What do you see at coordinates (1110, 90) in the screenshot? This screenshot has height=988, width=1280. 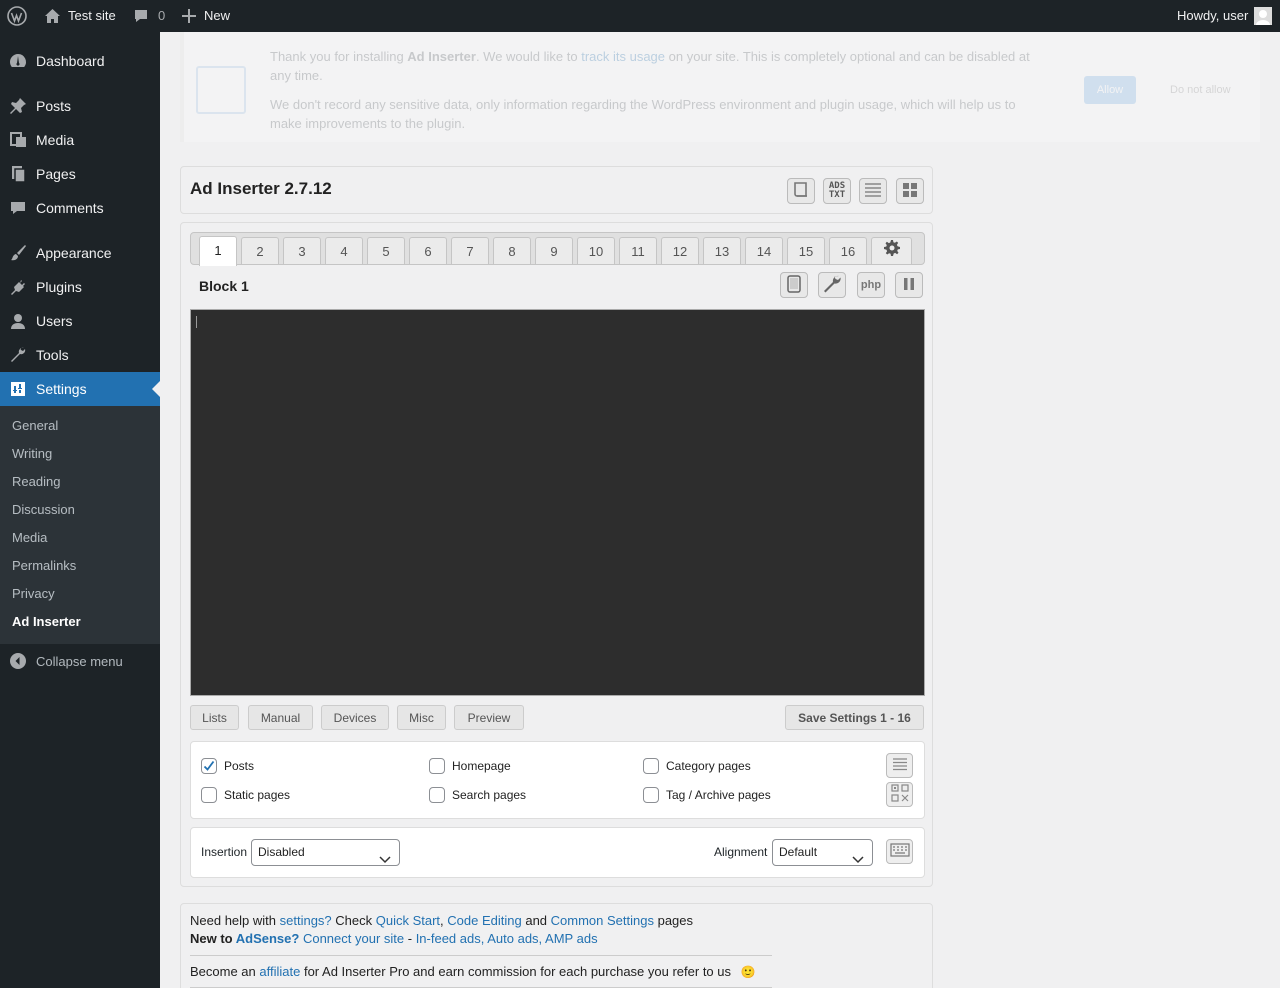 I see `allow-button: Allow` at bounding box center [1110, 90].